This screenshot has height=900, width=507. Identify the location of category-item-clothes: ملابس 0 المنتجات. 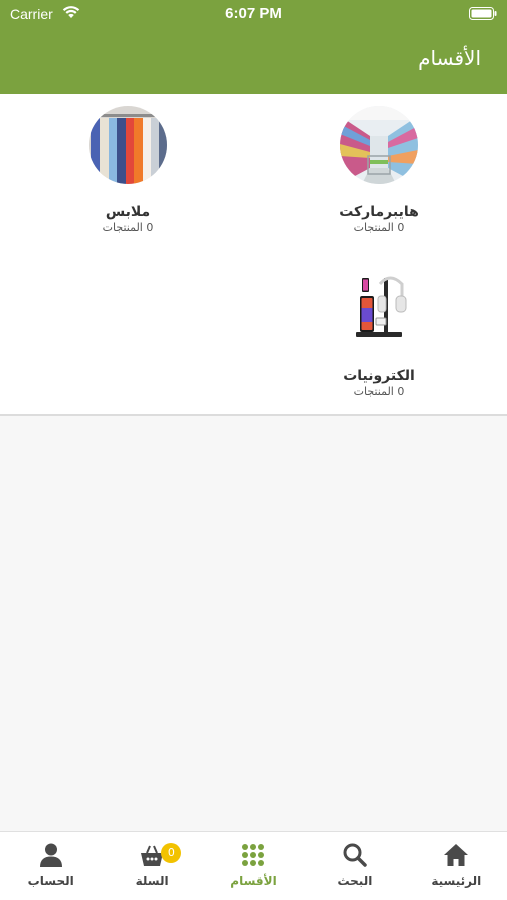
(128, 170).